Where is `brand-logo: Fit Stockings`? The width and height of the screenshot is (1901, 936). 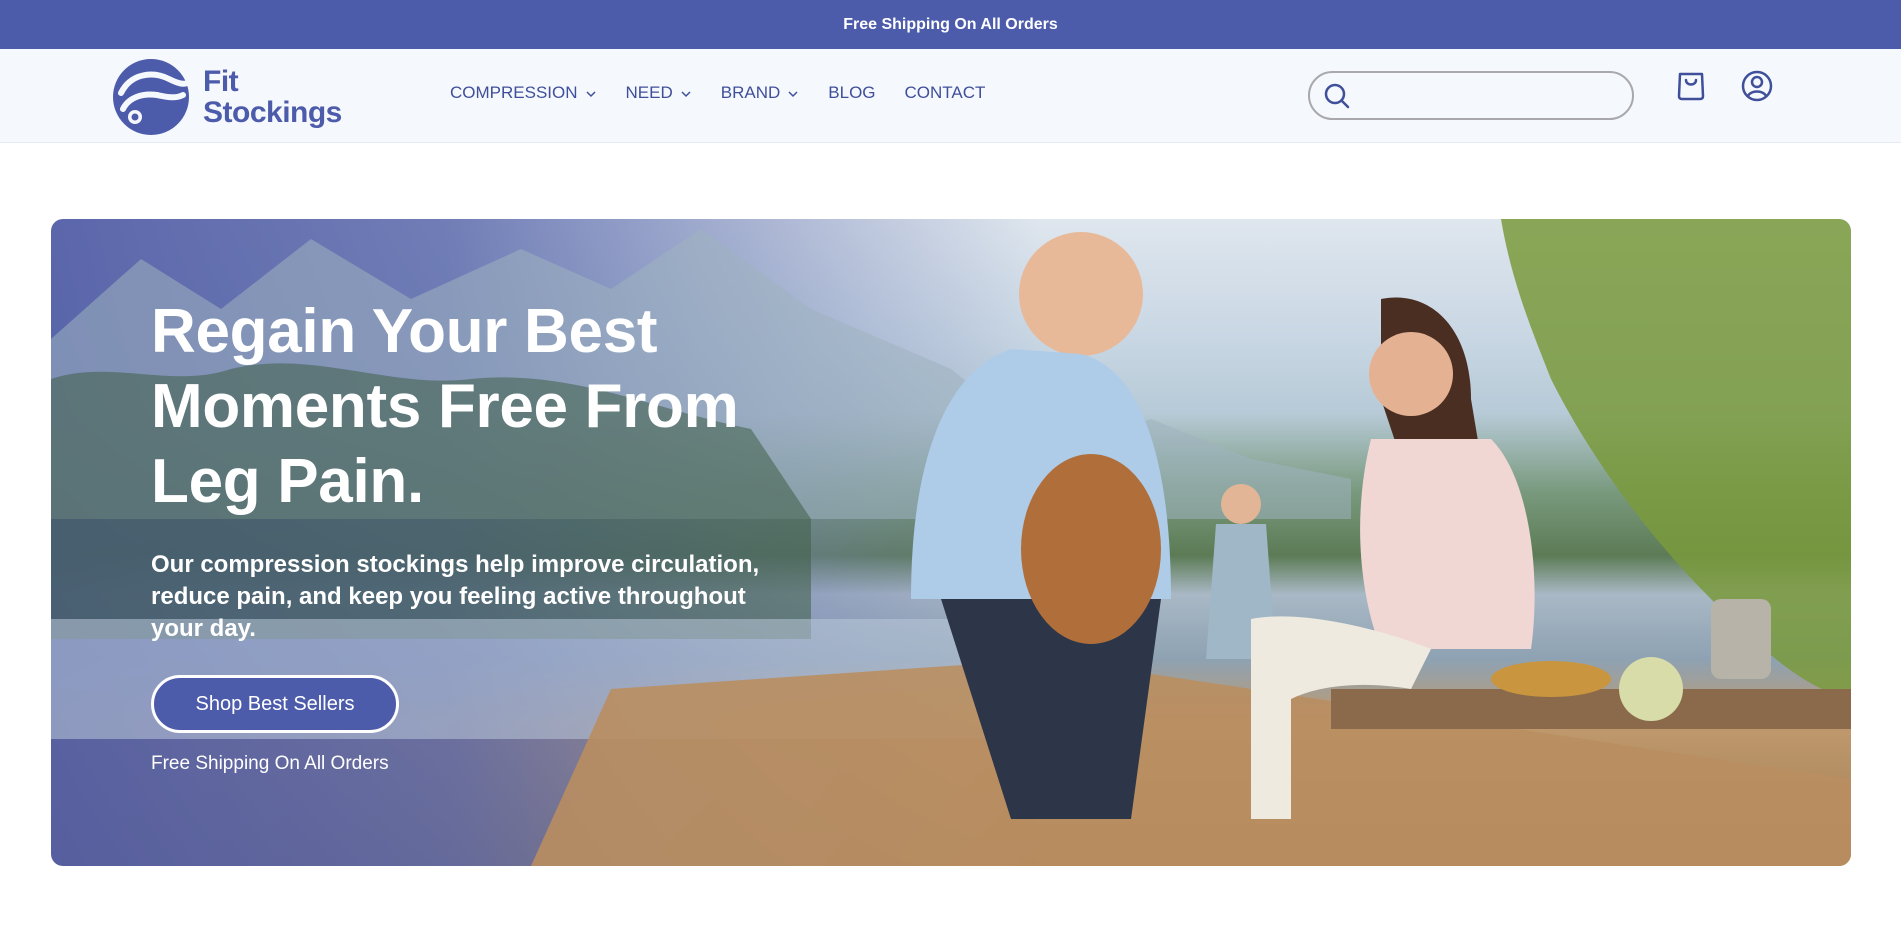 brand-logo: Fit Stockings is located at coordinates (227, 97).